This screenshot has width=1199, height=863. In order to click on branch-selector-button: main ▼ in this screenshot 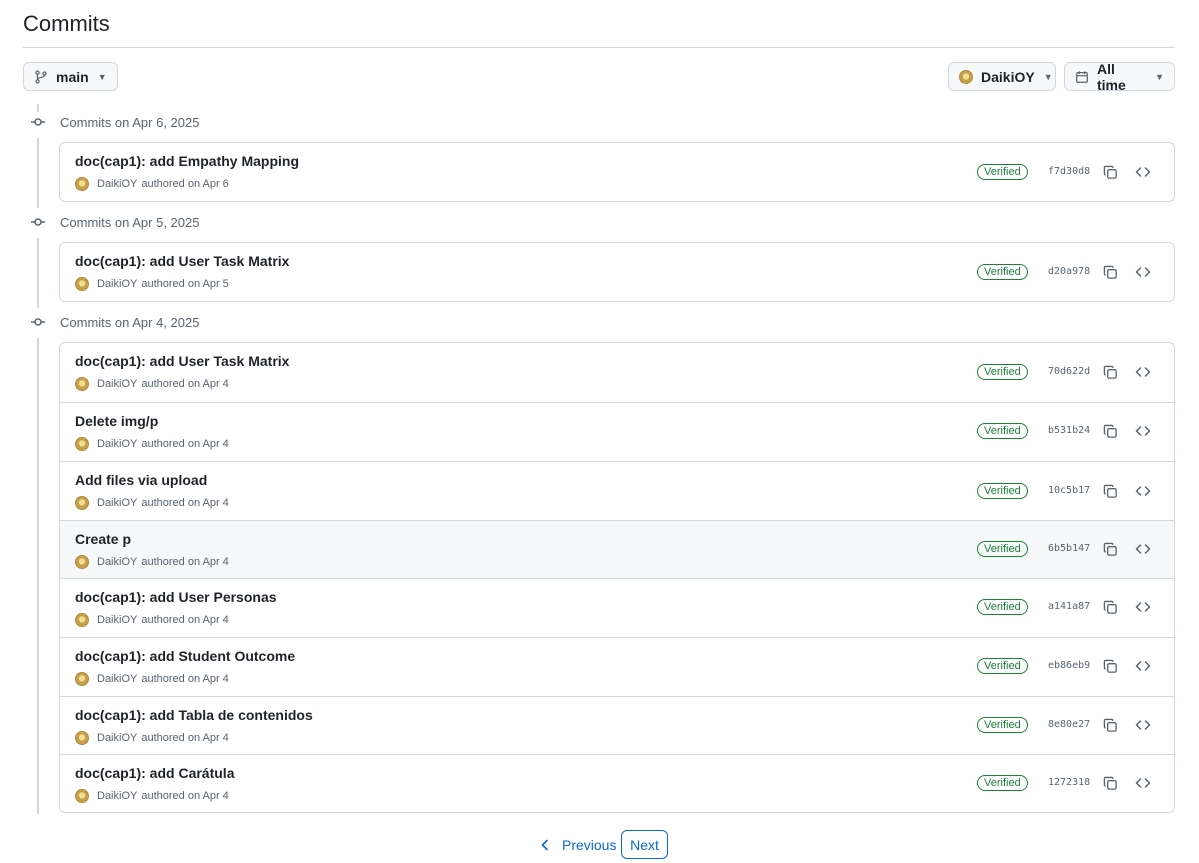, I will do `click(70, 76)`.